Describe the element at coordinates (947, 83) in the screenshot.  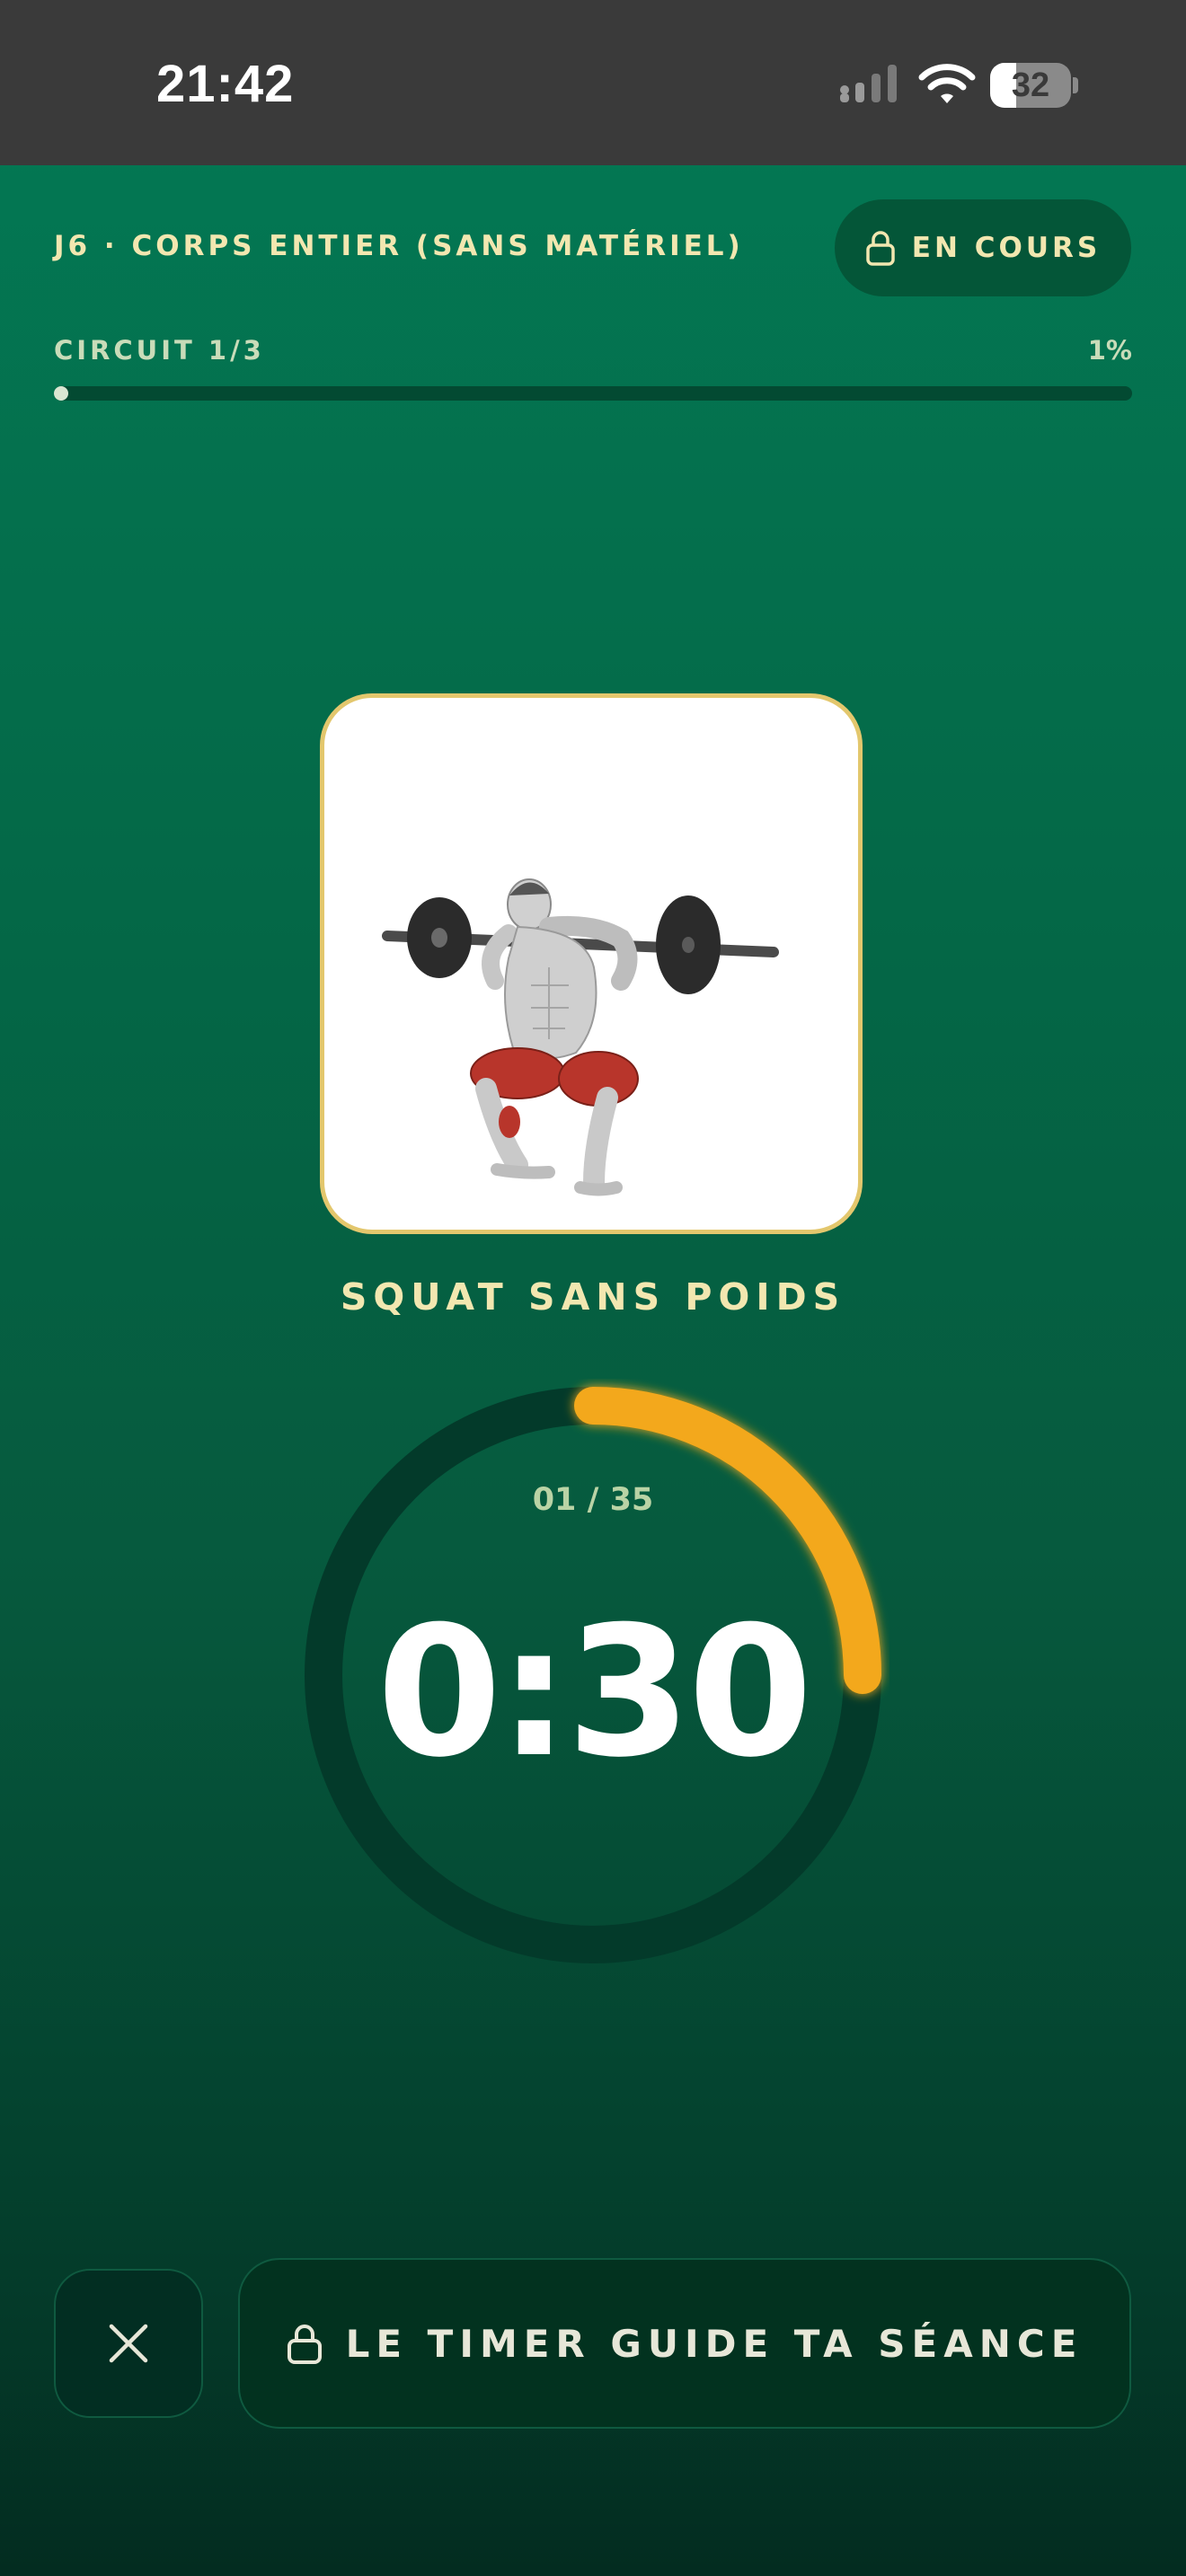
I see `wifi-icon` at that location.